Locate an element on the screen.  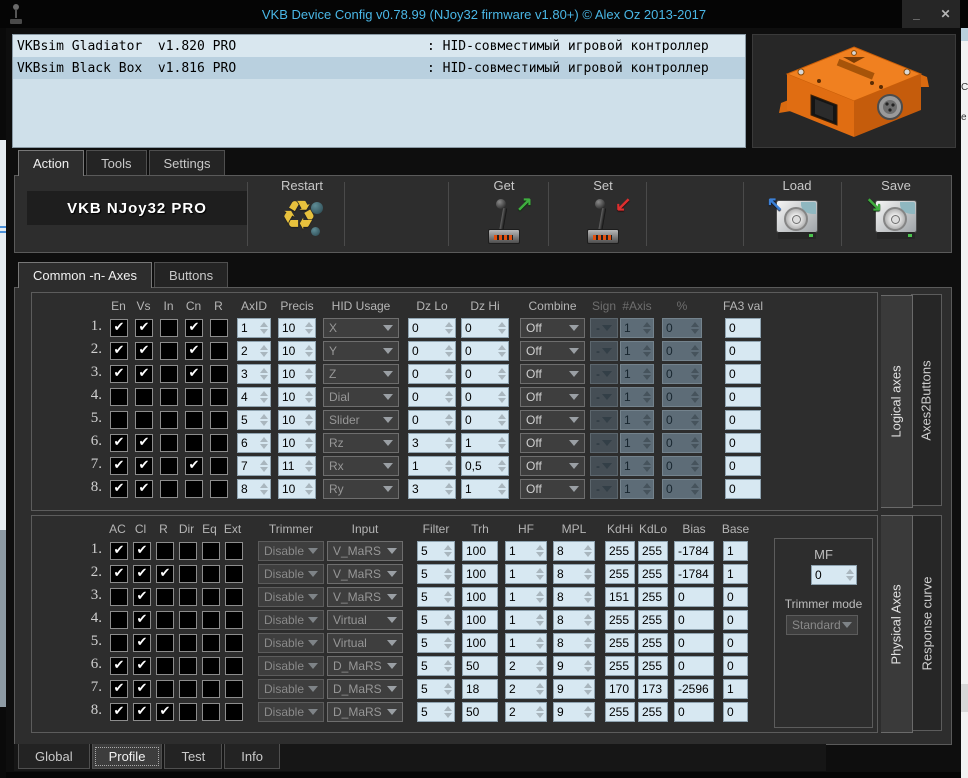
dz-hi-spinner: 0 is located at coordinates (485, 327).